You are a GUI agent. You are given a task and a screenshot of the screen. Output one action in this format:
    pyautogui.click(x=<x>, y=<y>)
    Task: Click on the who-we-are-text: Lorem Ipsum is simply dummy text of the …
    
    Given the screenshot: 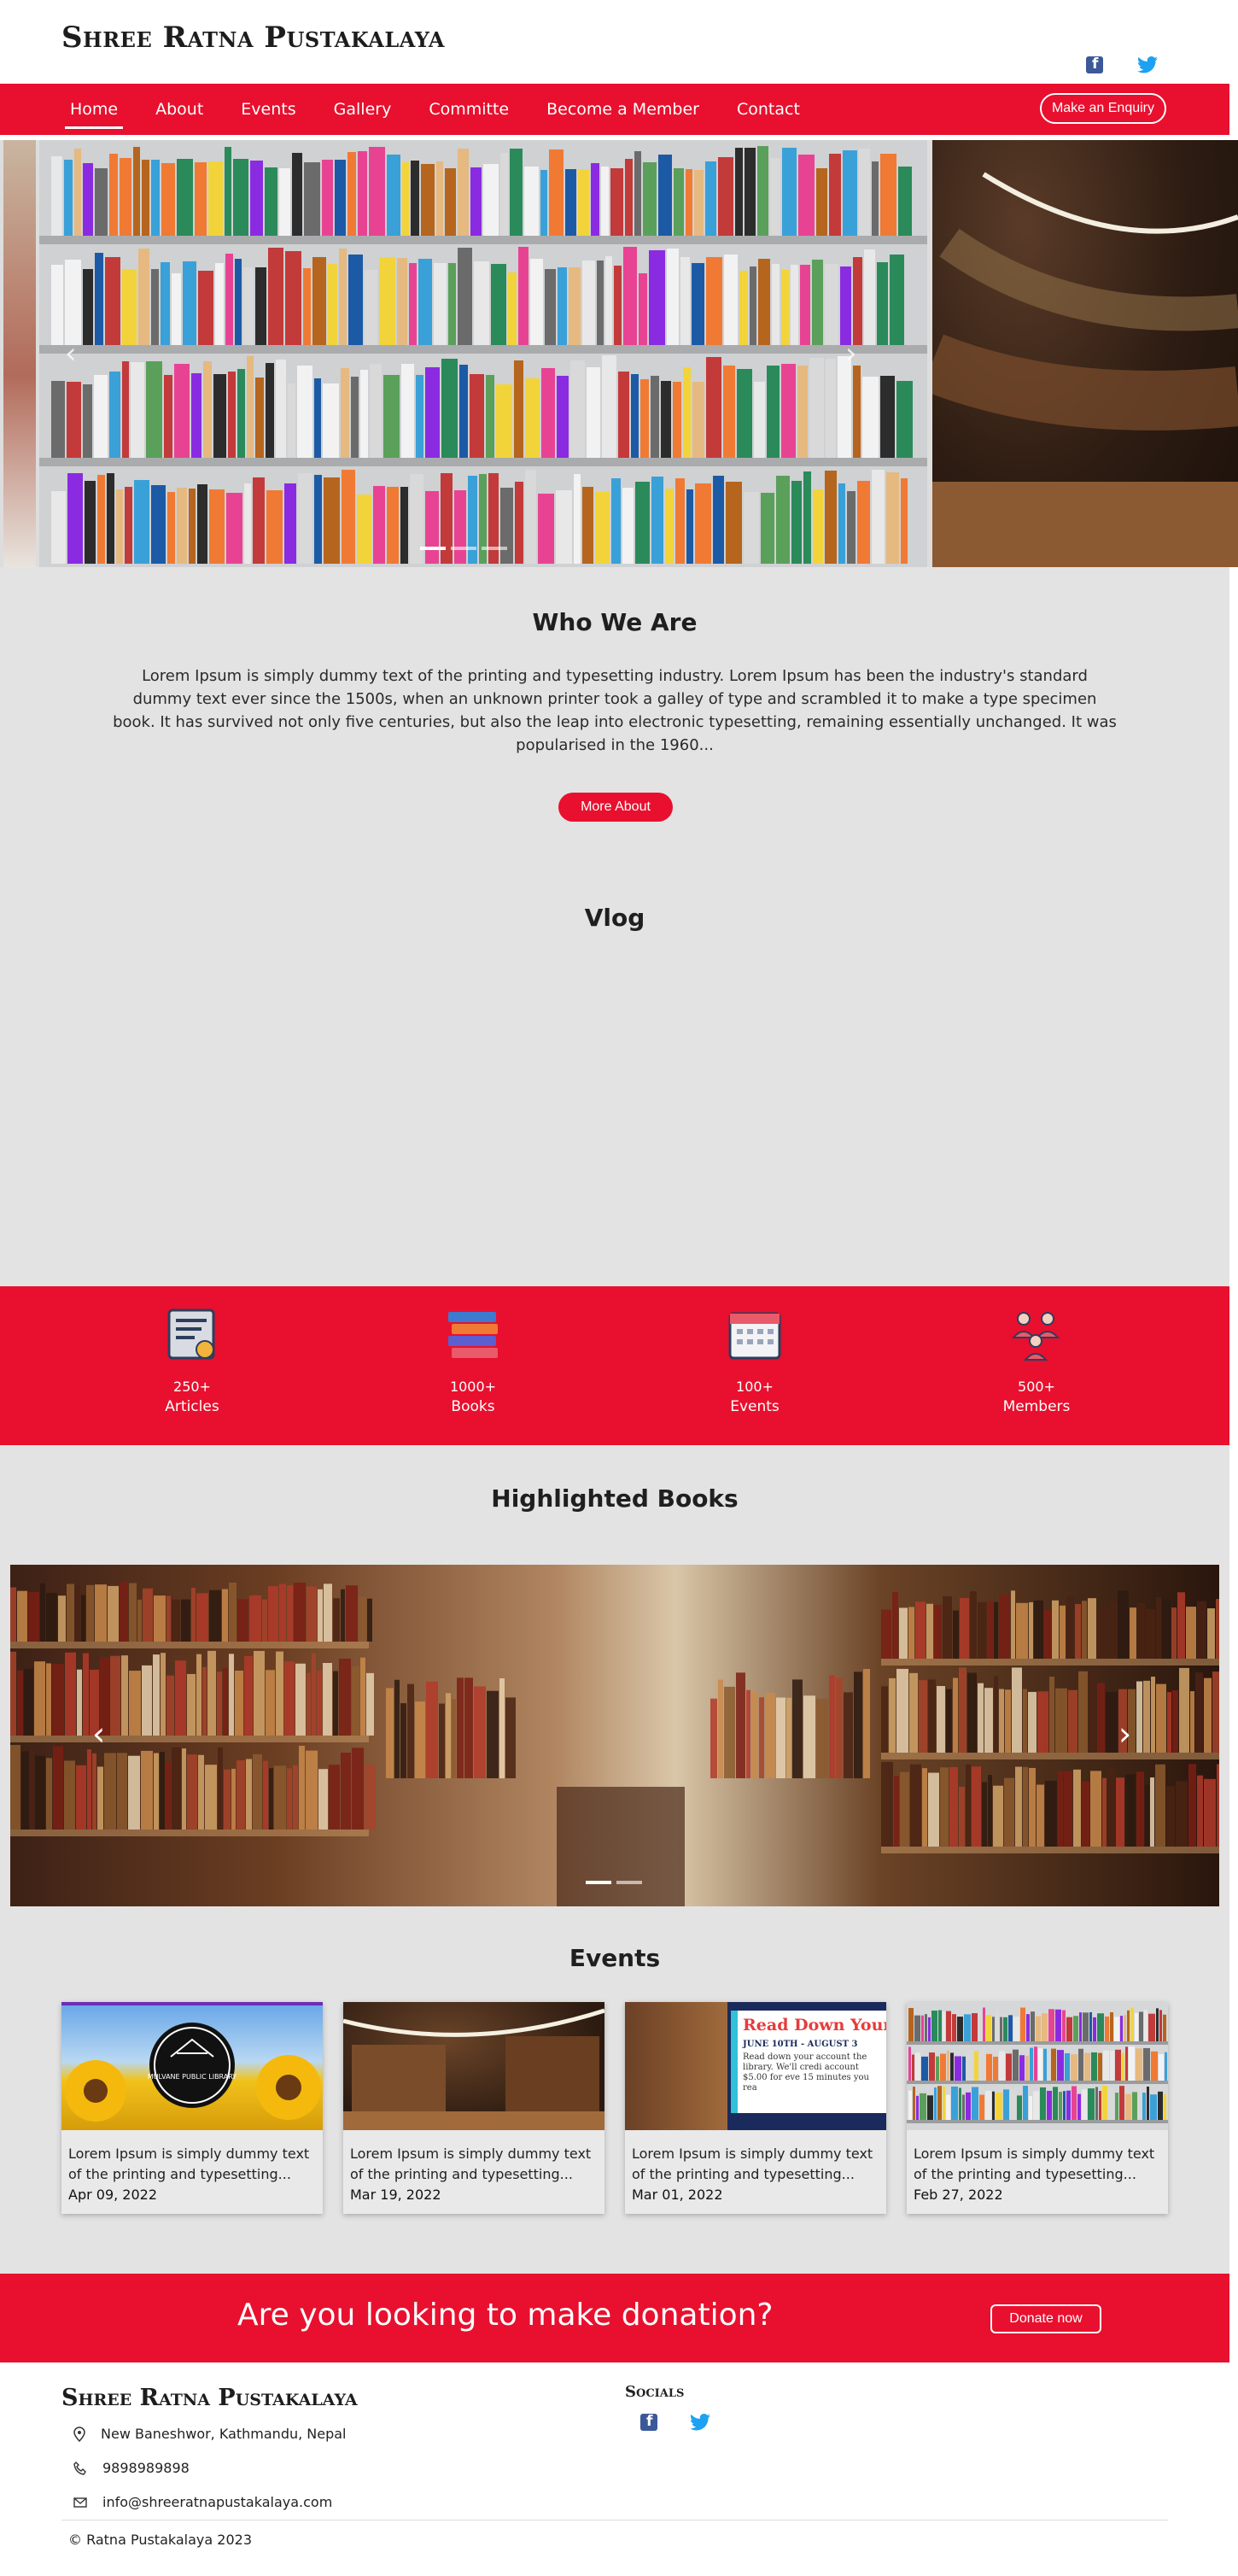 What is the action you would take?
    pyautogui.click(x=615, y=710)
    